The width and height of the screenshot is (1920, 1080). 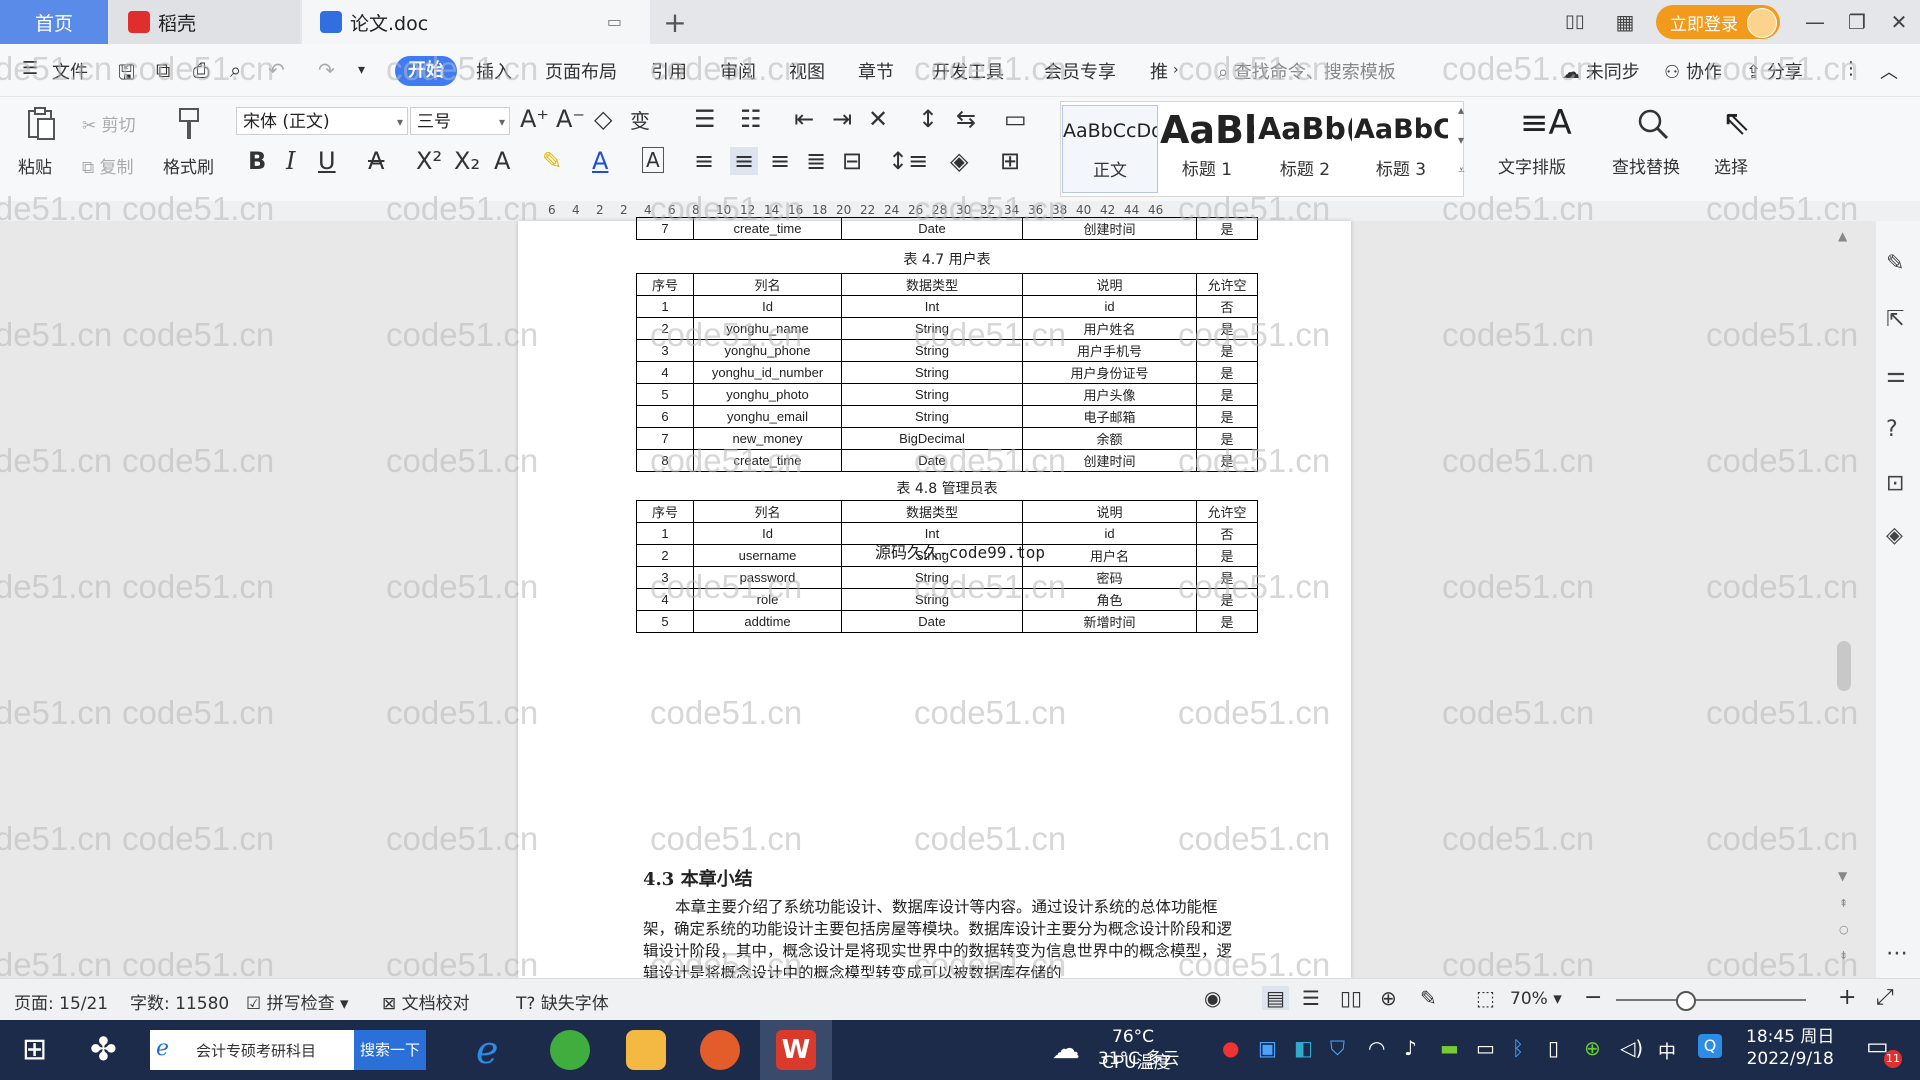 I want to click on diamond-icon: ◈, so click(x=1894, y=535).